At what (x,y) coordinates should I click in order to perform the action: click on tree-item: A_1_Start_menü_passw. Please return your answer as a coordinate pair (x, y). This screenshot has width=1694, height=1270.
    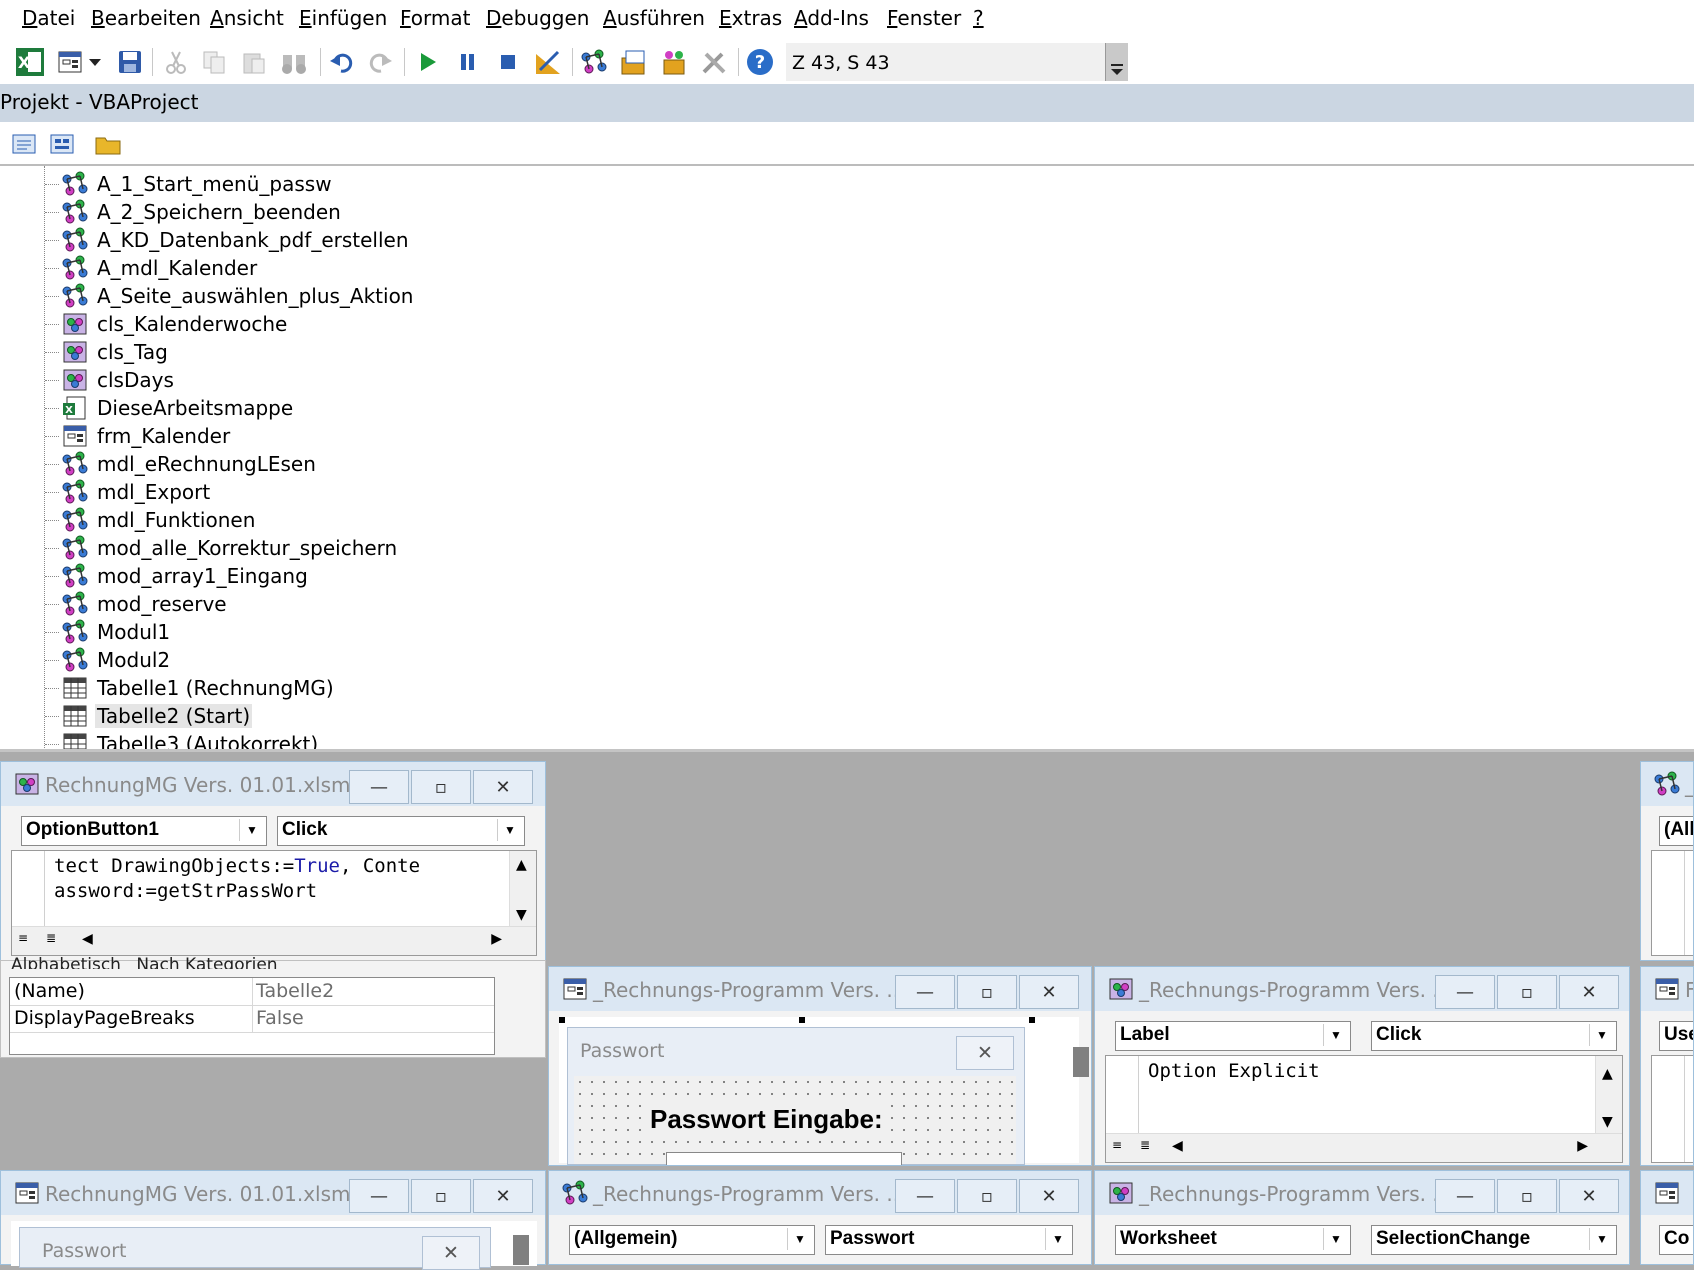
    Looking at the image, I should click on (189, 184).